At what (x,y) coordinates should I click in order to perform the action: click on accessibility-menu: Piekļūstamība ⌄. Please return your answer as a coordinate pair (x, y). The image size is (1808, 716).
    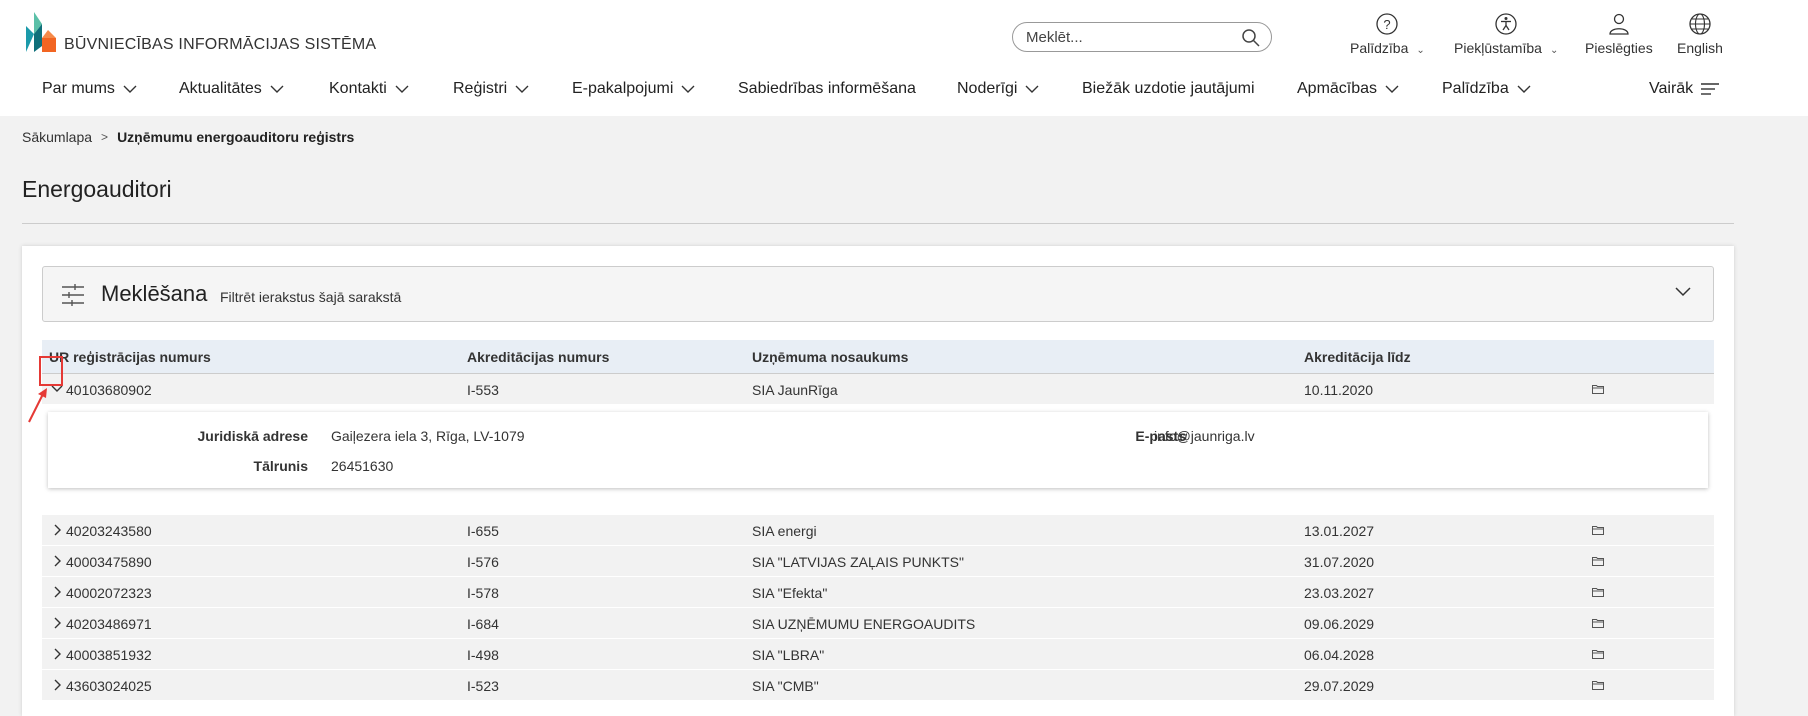
    Looking at the image, I should click on (1506, 34).